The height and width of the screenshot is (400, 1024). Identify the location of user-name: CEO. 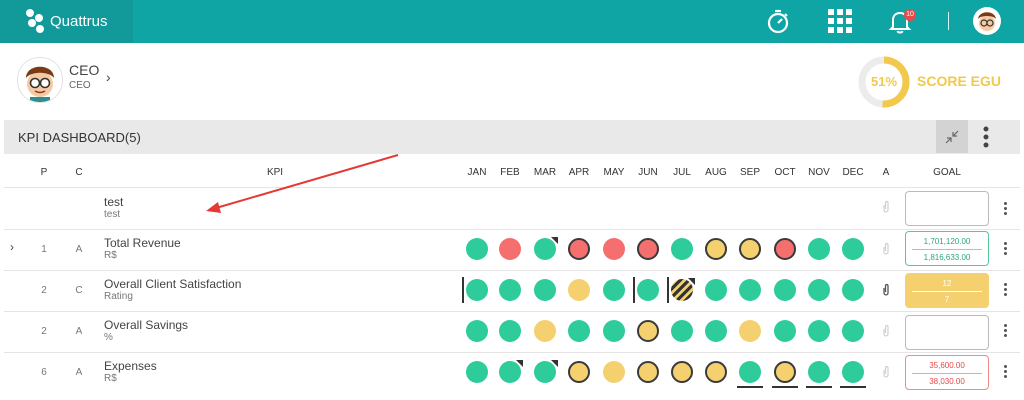
(84, 70).